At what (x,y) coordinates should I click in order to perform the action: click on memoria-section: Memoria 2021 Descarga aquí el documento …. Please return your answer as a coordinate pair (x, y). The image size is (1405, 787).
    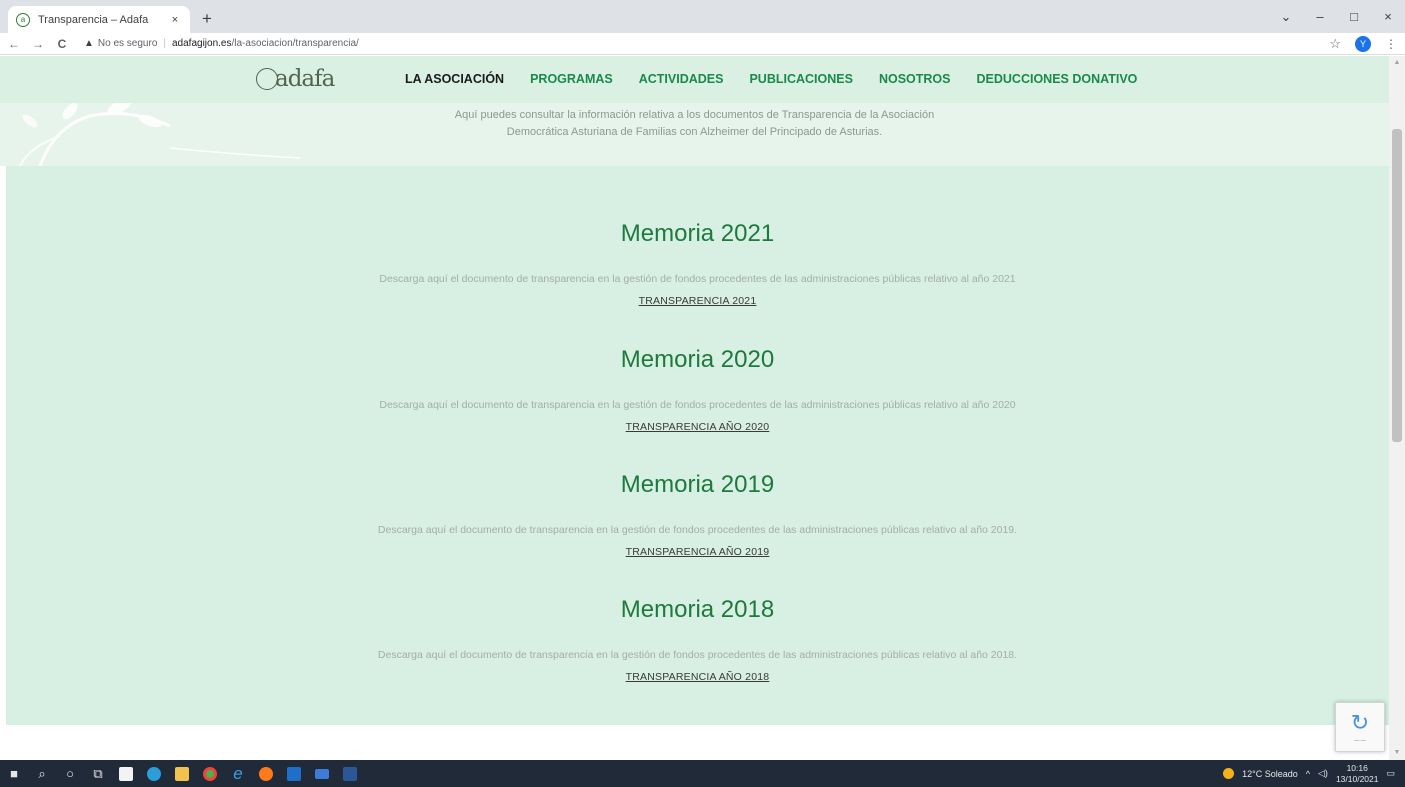
    Looking at the image, I should click on (697, 264).